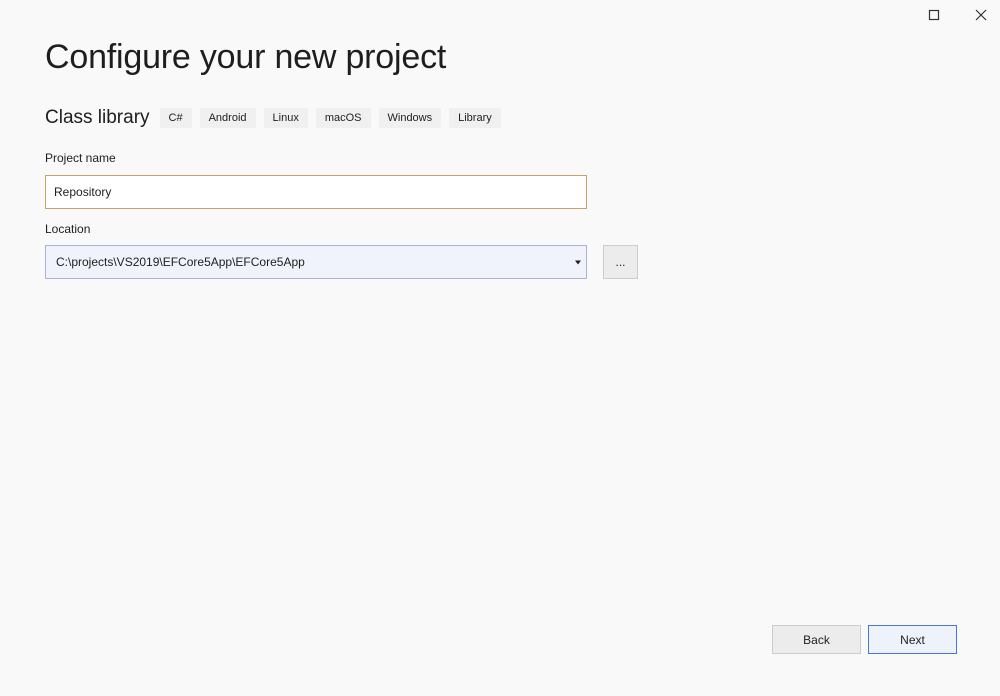 This screenshot has height=696, width=1000. Describe the element at coordinates (410, 118) in the screenshot. I see `tag-windows: Windows` at that location.